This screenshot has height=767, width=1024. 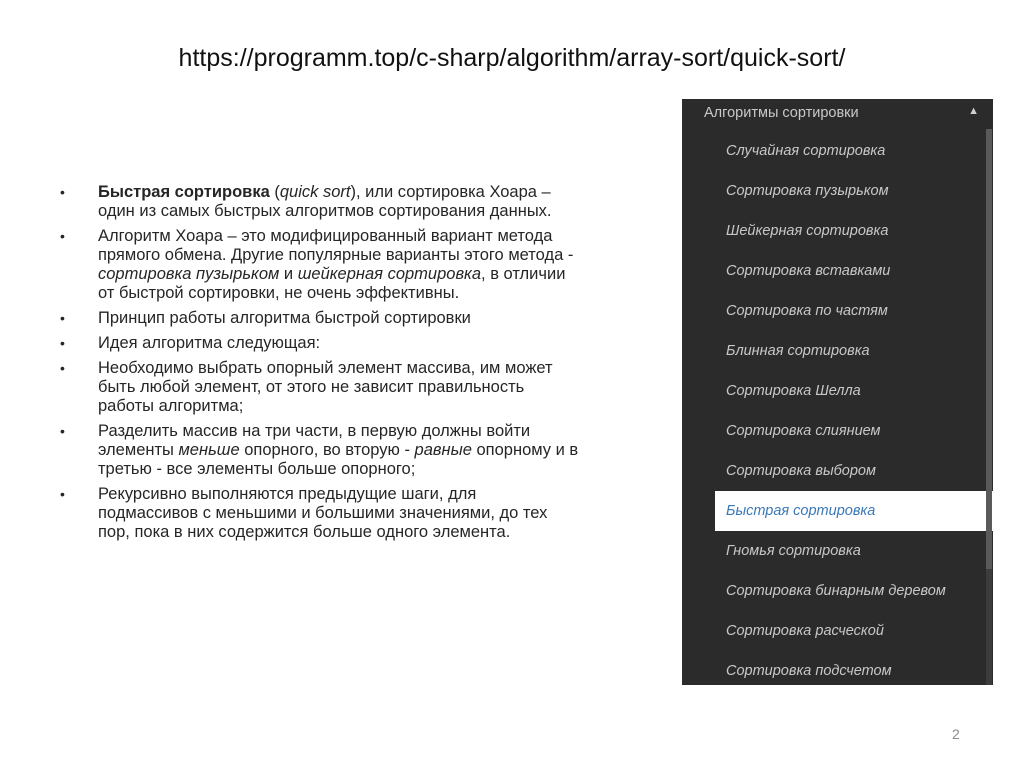 I want to click on collapse-arrow-icon: ▲, so click(x=973, y=111).